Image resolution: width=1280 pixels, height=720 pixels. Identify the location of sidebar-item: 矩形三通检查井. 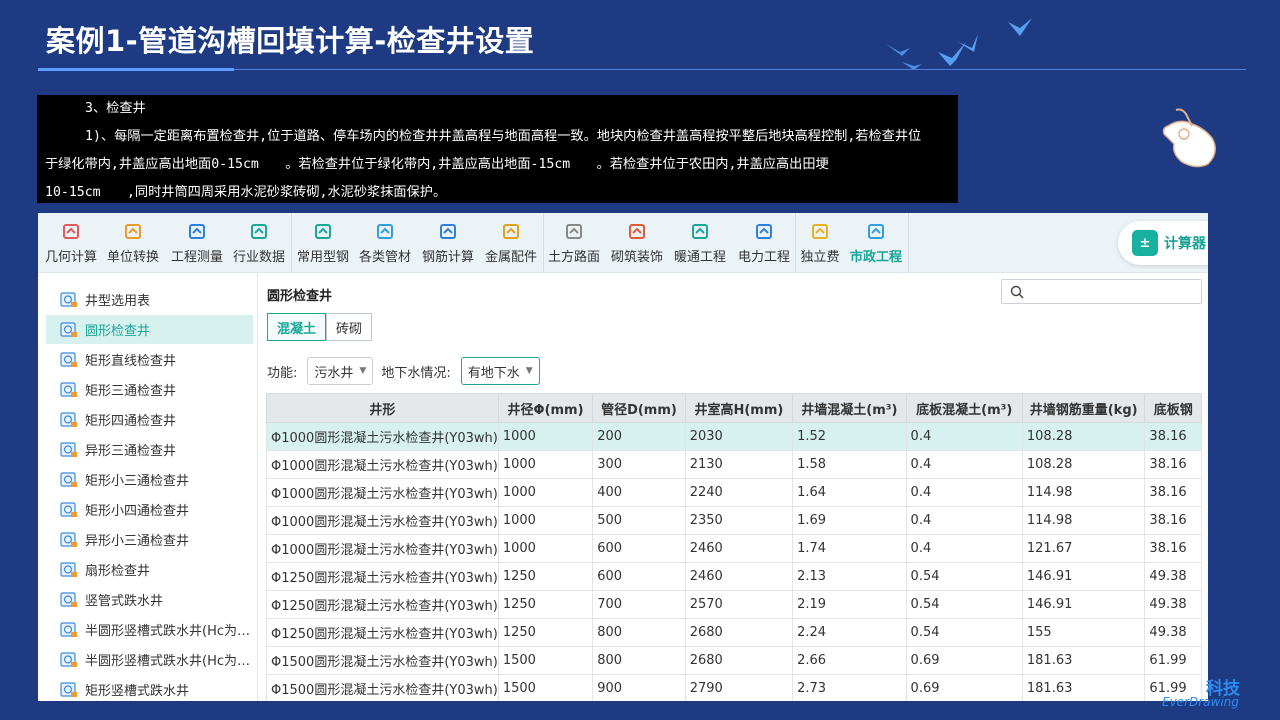
(149, 389).